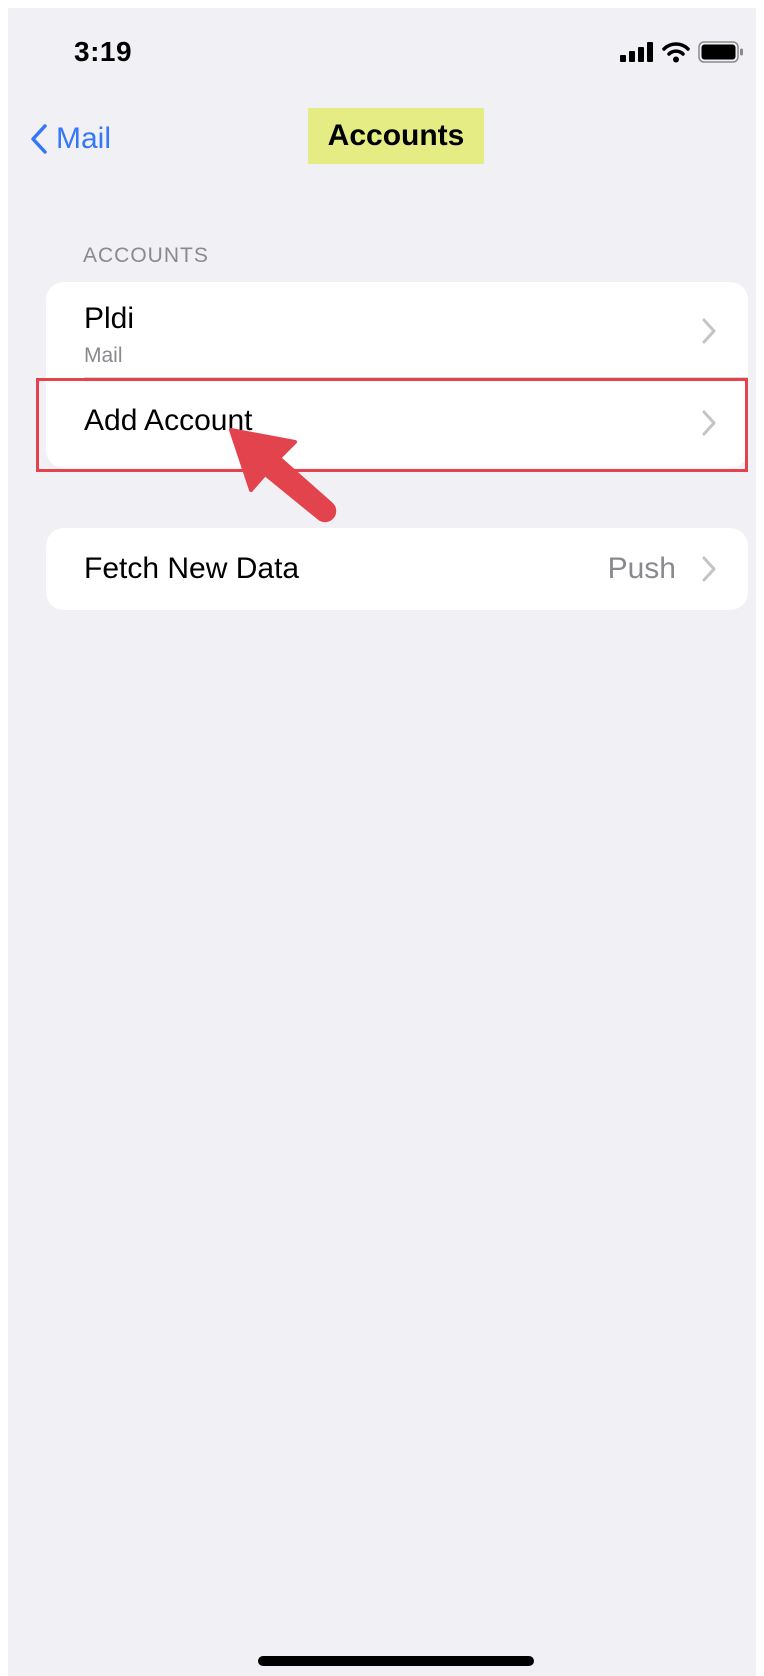 Image resolution: width=764 pixels, height=1676 pixels. I want to click on account-row-pldi: Pldi Mail, so click(397, 330).